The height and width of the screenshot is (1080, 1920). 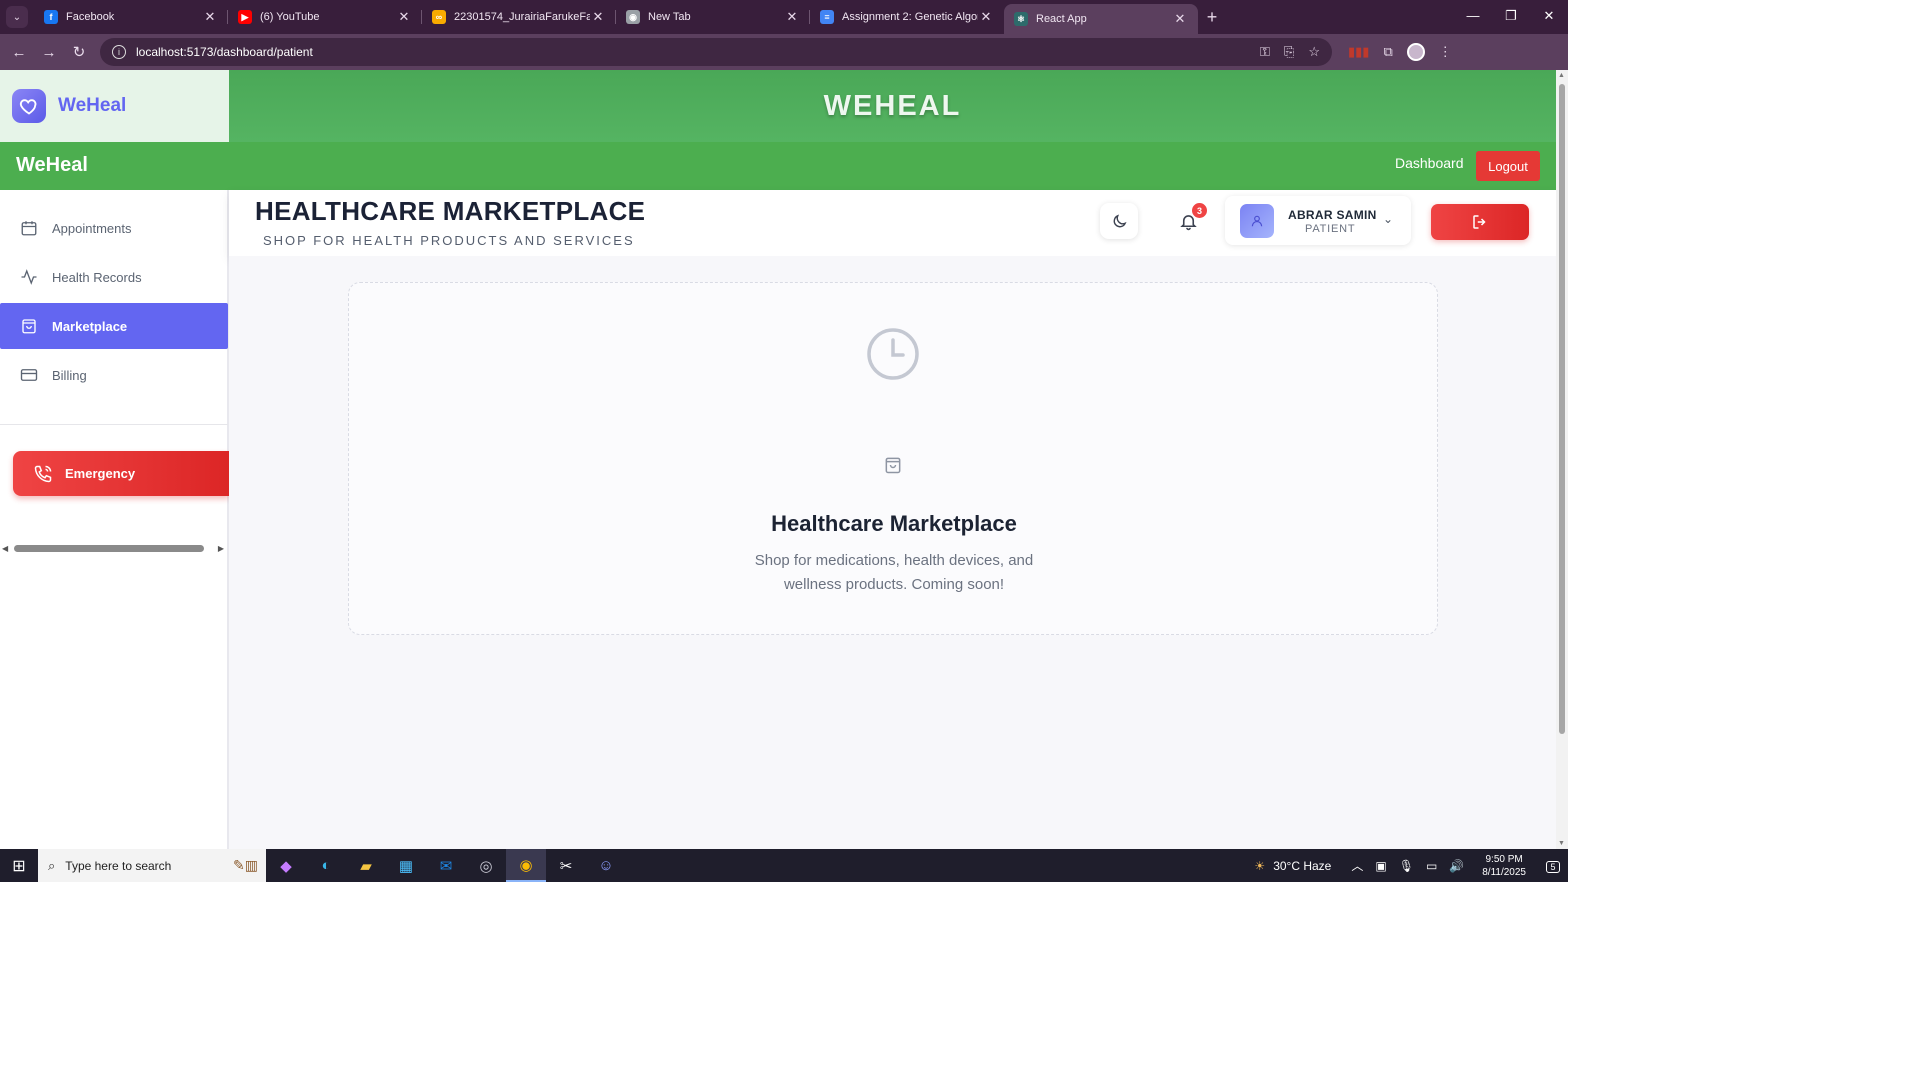 I want to click on microsoft-store-icon: ▦, so click(x=406, y=865).